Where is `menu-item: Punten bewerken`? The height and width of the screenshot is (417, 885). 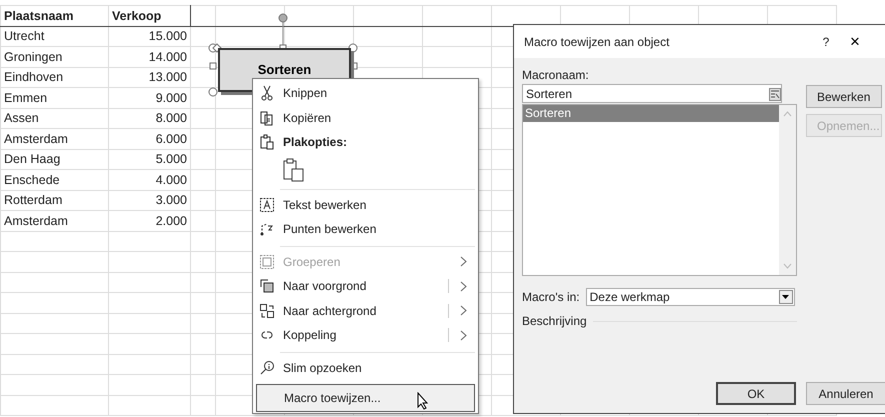 menu-item: Punten bewerken is located at coordinates (365, 229).